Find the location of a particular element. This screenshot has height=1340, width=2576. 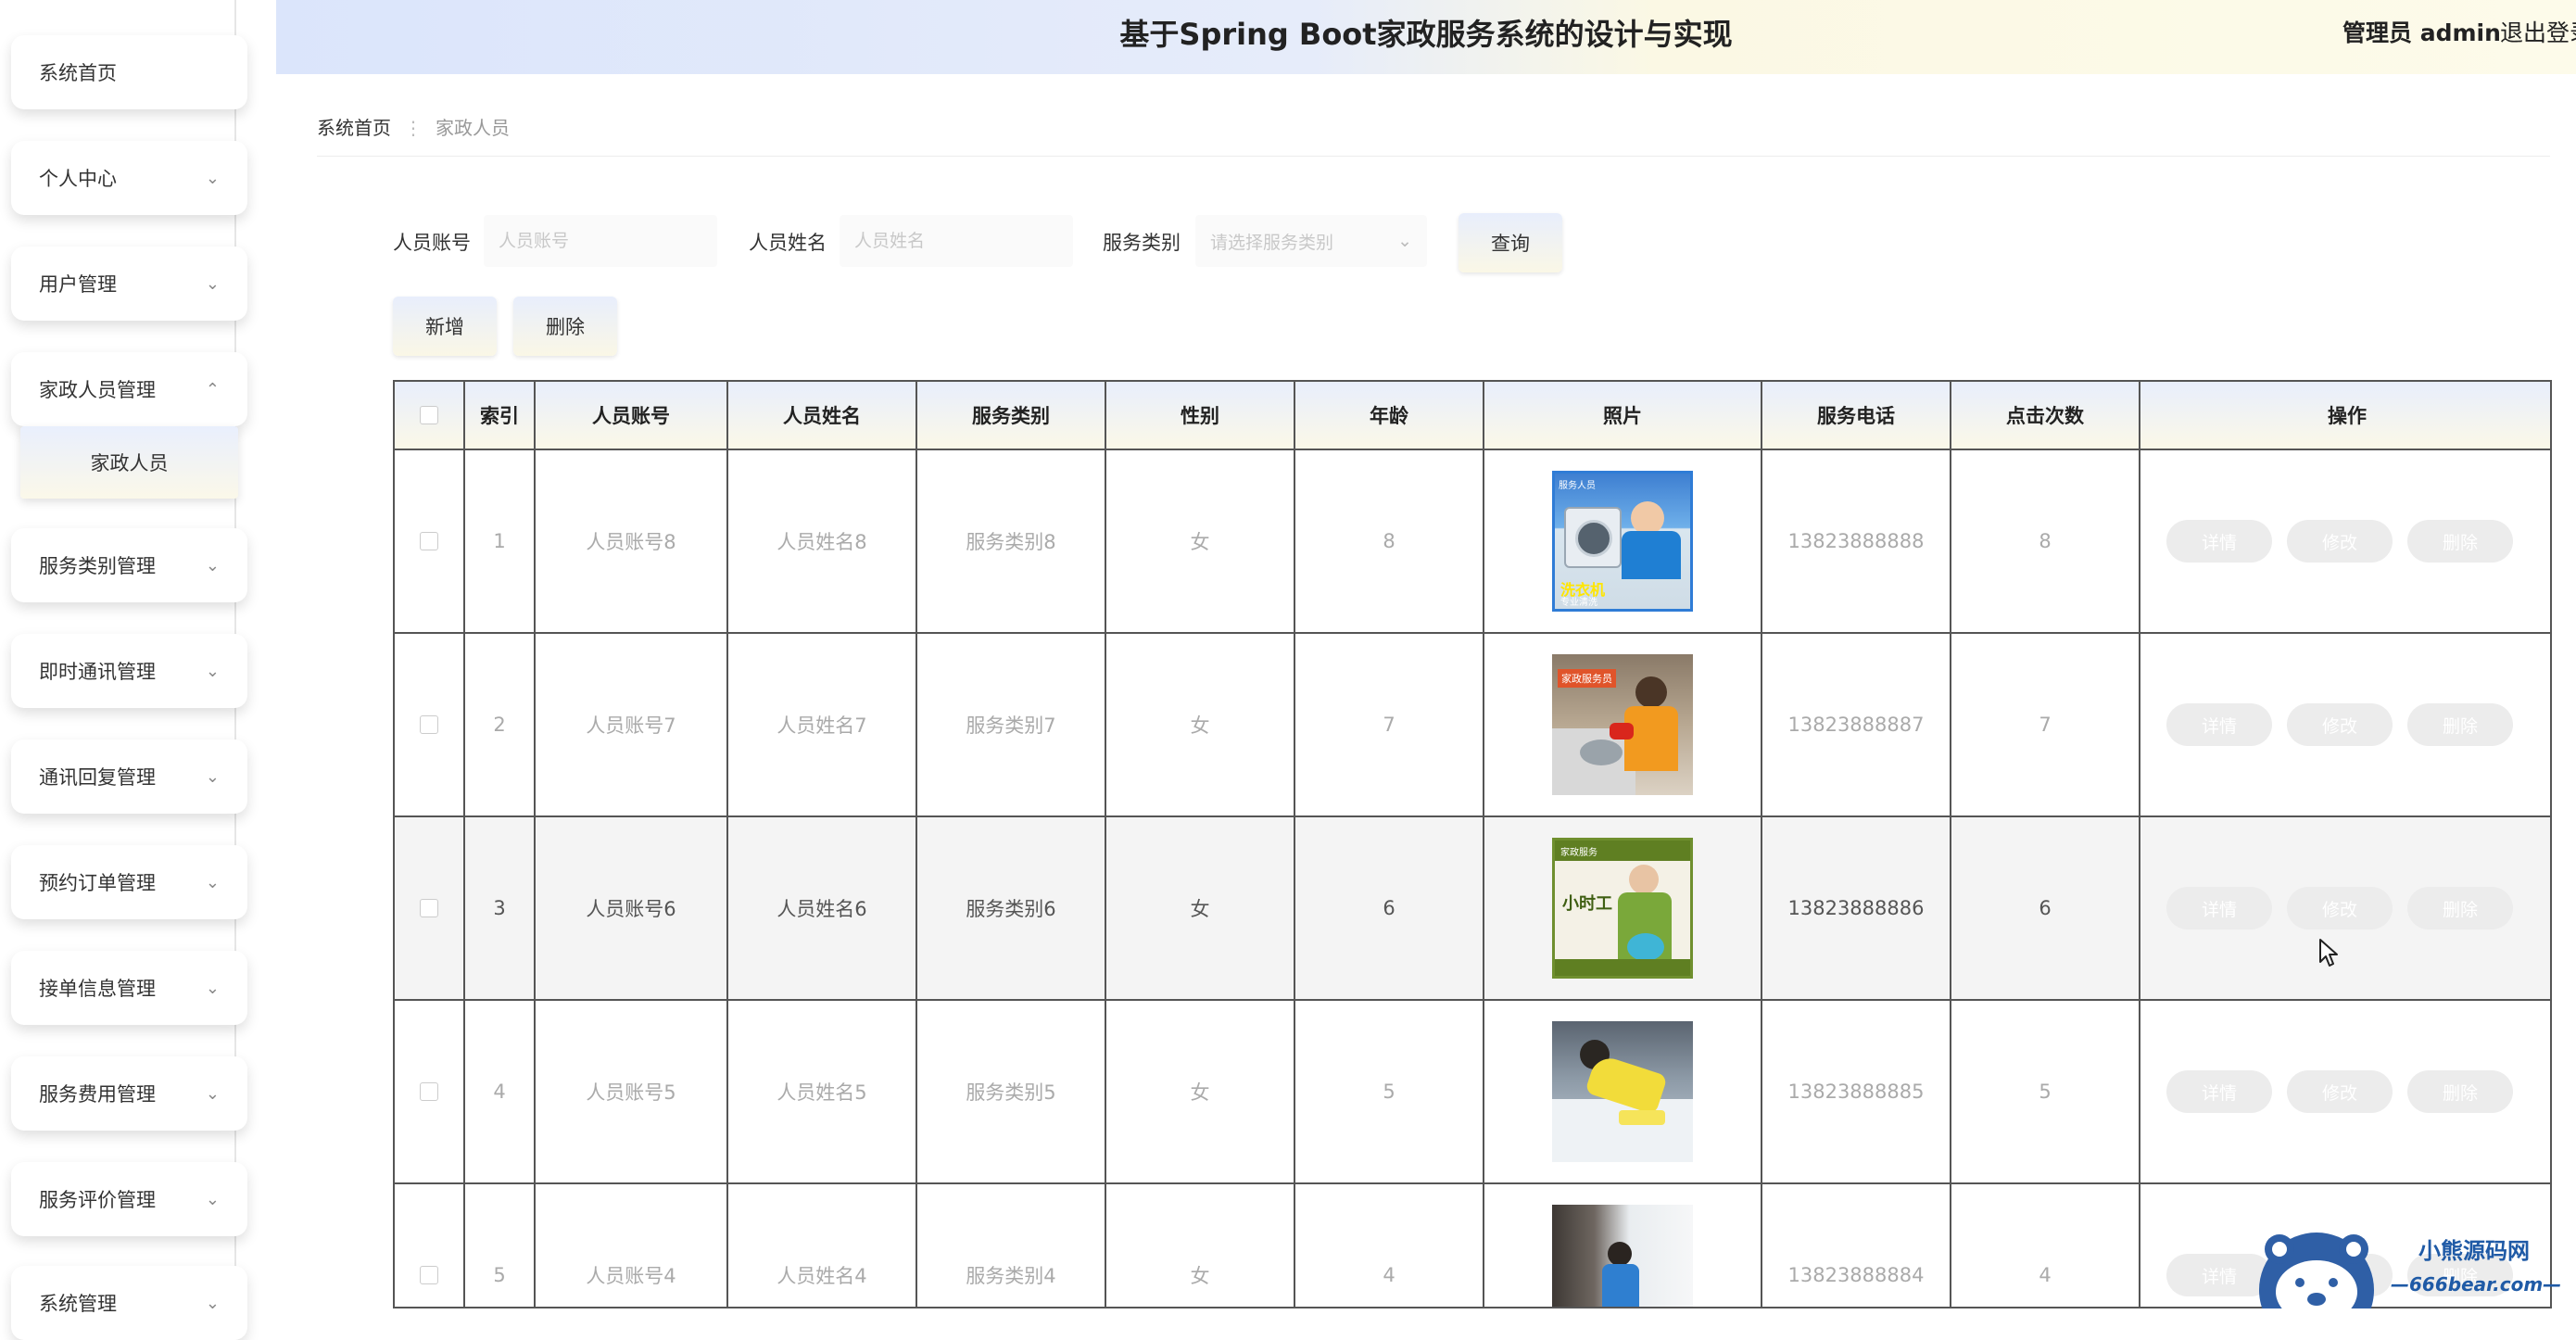

query-button-label: 查询 is located at coordinates (1510, 244).